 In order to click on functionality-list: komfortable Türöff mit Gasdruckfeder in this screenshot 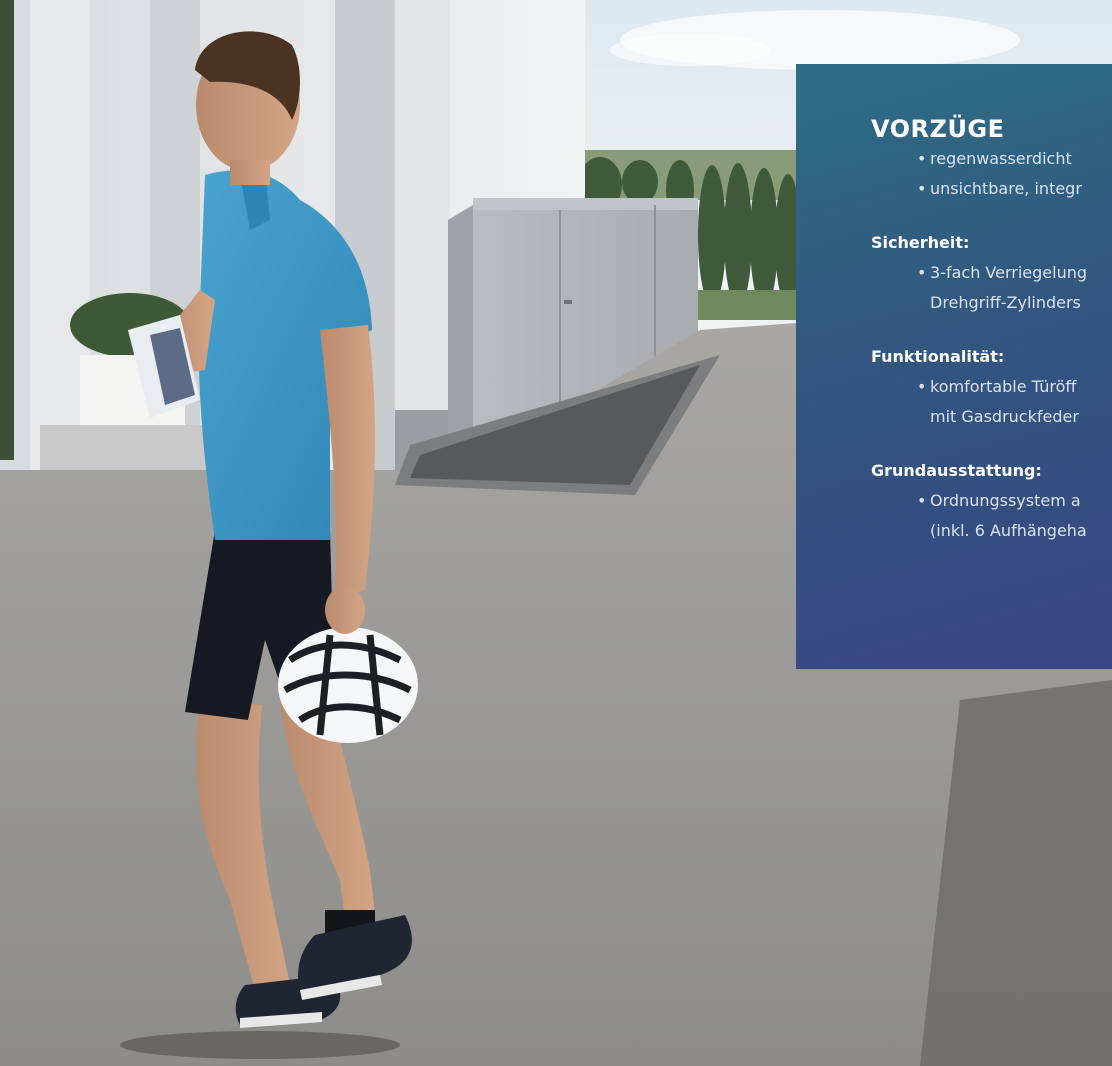, I will do `click(991, 402)`.